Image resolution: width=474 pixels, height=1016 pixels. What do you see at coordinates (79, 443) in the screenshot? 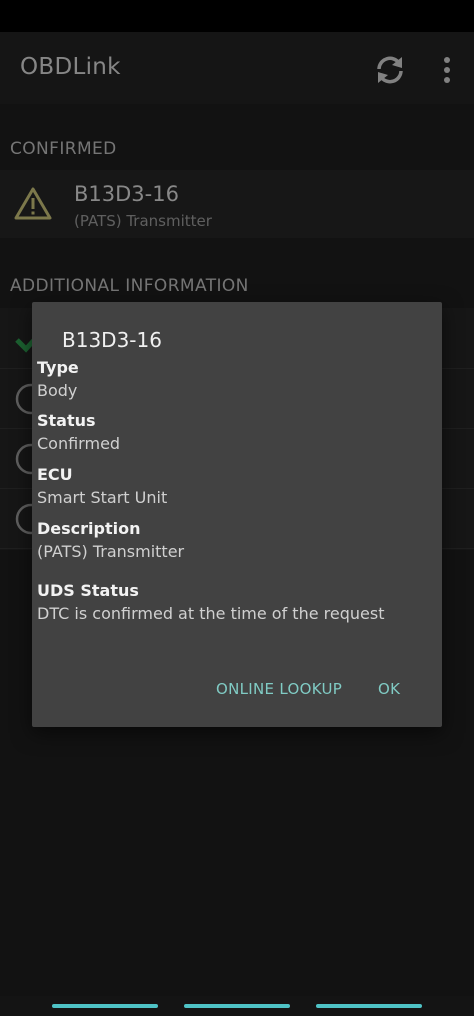
I see `field-value-status: Confirmed` at bounding box center [79, 443].